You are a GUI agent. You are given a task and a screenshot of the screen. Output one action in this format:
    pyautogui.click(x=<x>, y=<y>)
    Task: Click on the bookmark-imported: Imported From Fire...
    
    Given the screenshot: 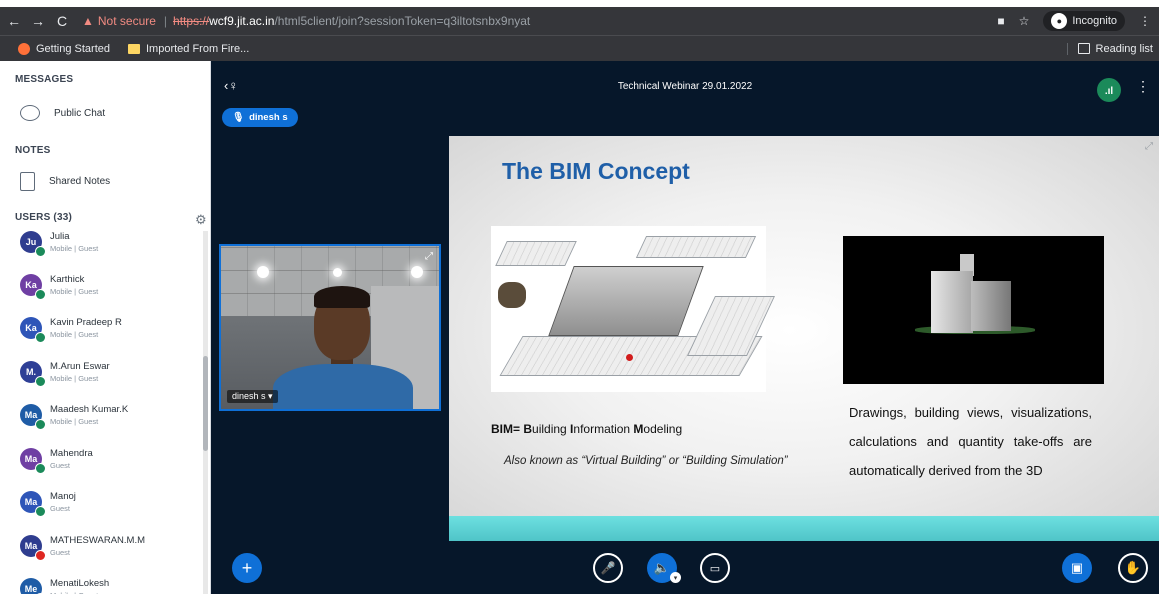 What is the action you would take?
    pyautogui.click(x=188, y=49)
    